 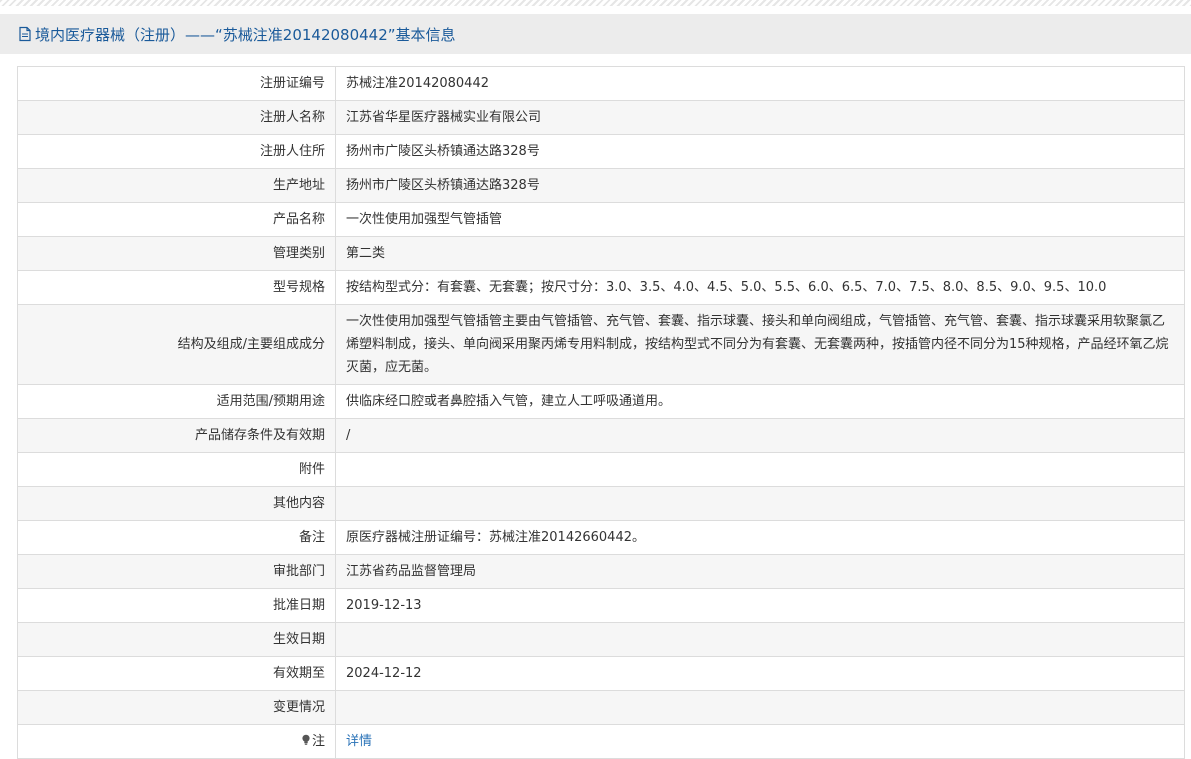 I want to click on table-row: 注册人住所 扬州市广陵区头桥镇通达路328号, so click(x=601, y=151).